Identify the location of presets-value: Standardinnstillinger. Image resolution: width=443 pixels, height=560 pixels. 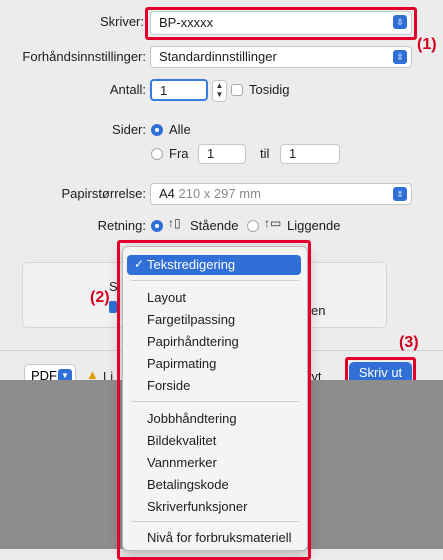
(218, 56).